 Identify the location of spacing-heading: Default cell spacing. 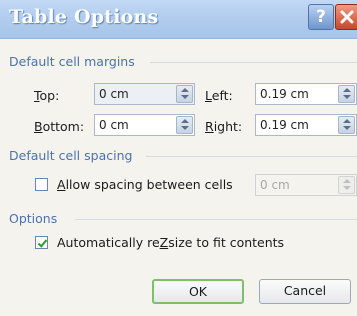
(71, 155).